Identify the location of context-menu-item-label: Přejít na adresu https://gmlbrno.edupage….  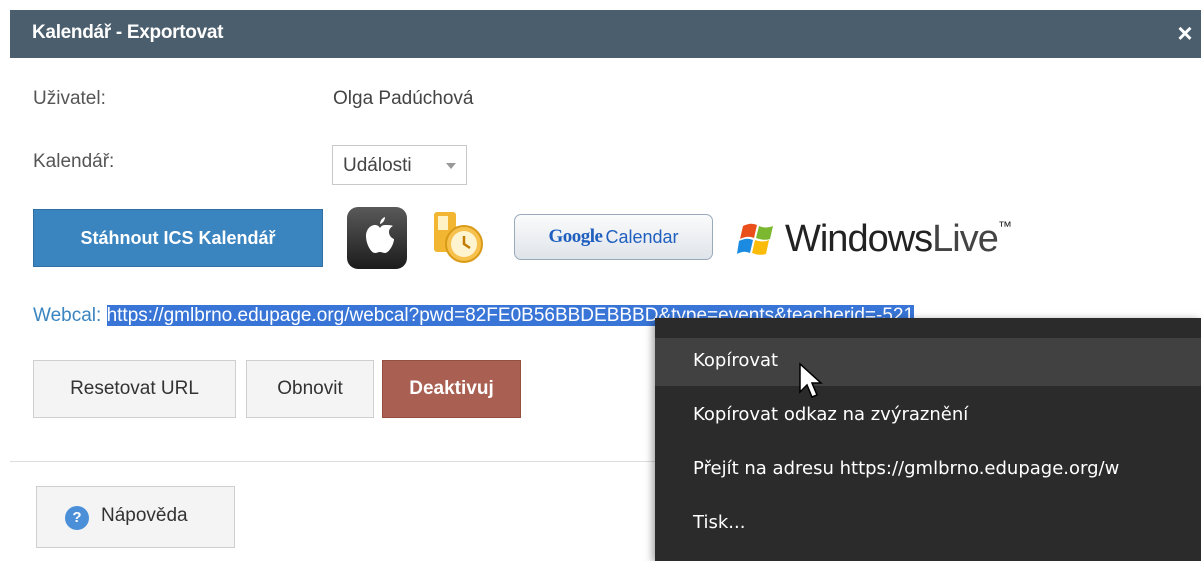
(906, 468).